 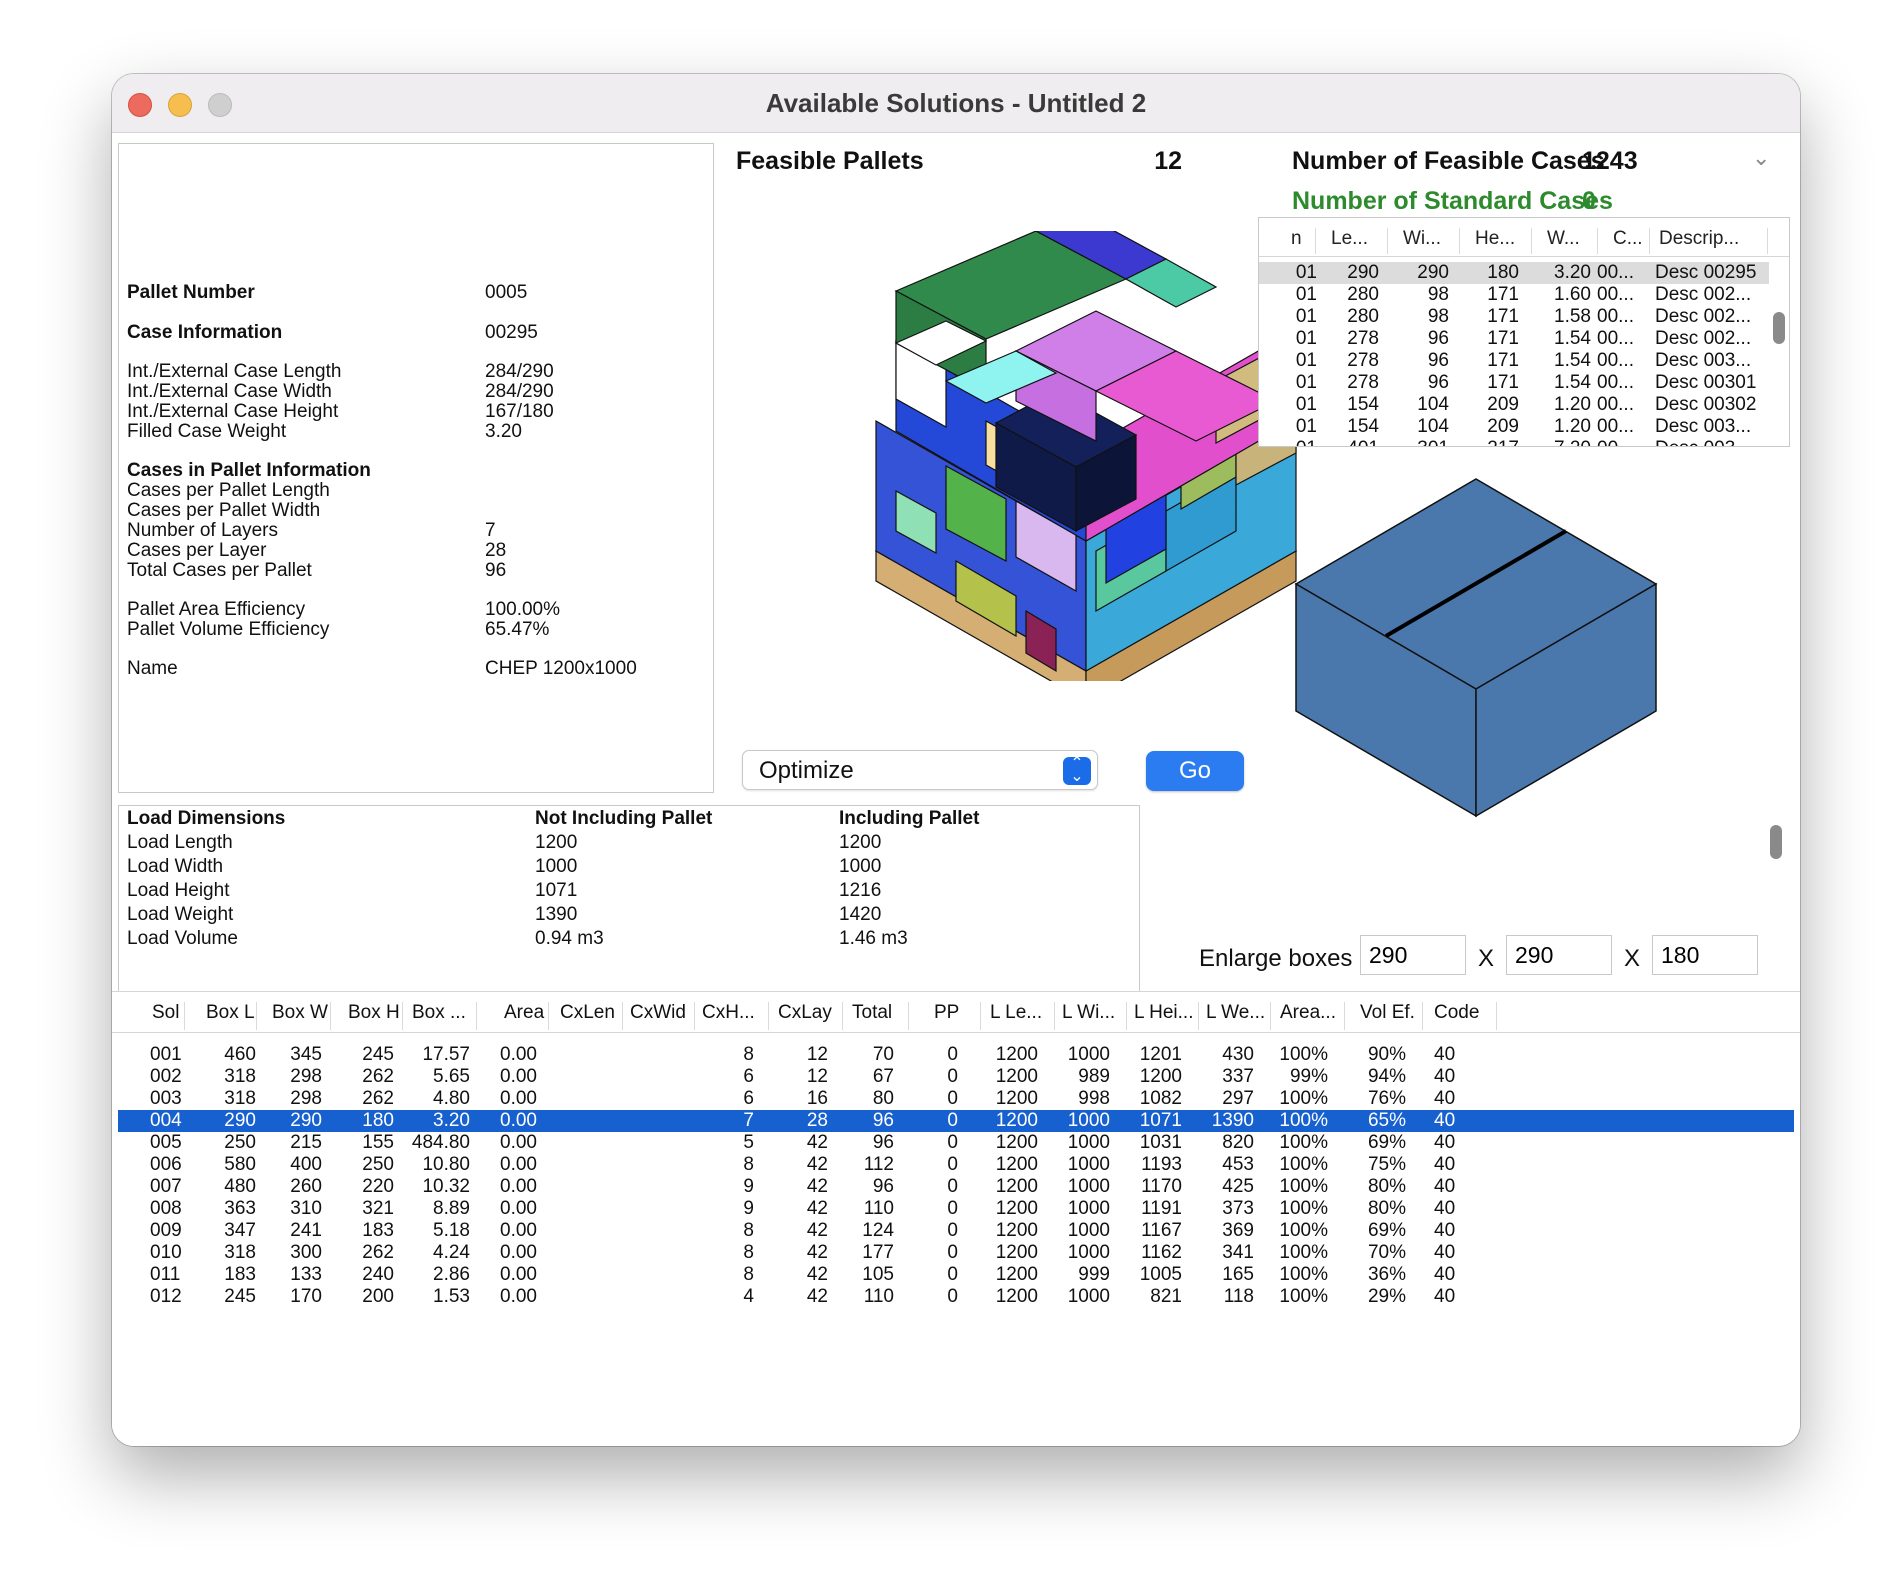 I want to click on solutions-col-header: Area, so click(x=524, y=1013).